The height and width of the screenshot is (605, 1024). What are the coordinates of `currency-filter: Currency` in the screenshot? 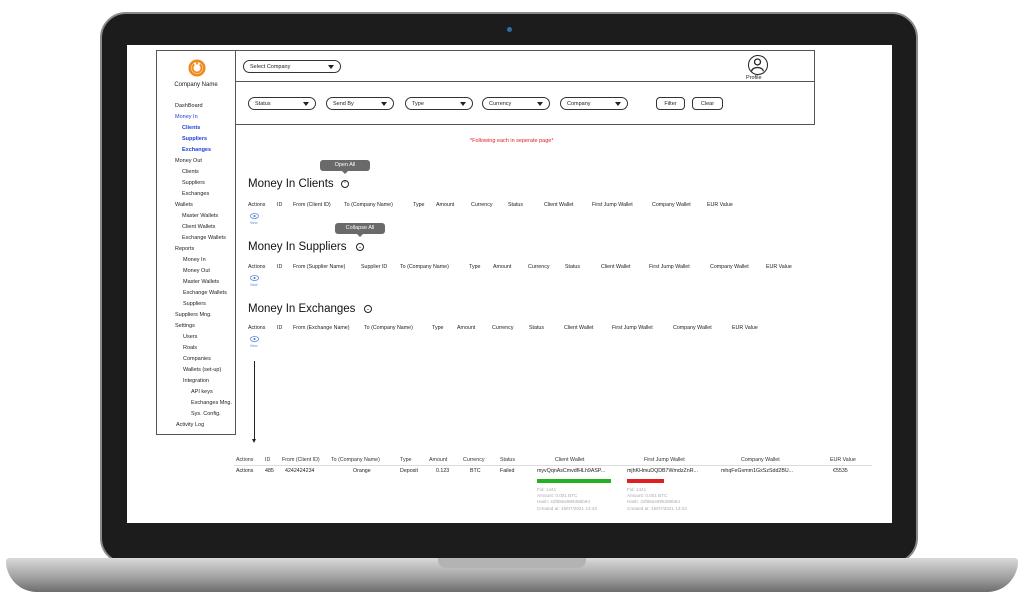 It's located at (516, 103).